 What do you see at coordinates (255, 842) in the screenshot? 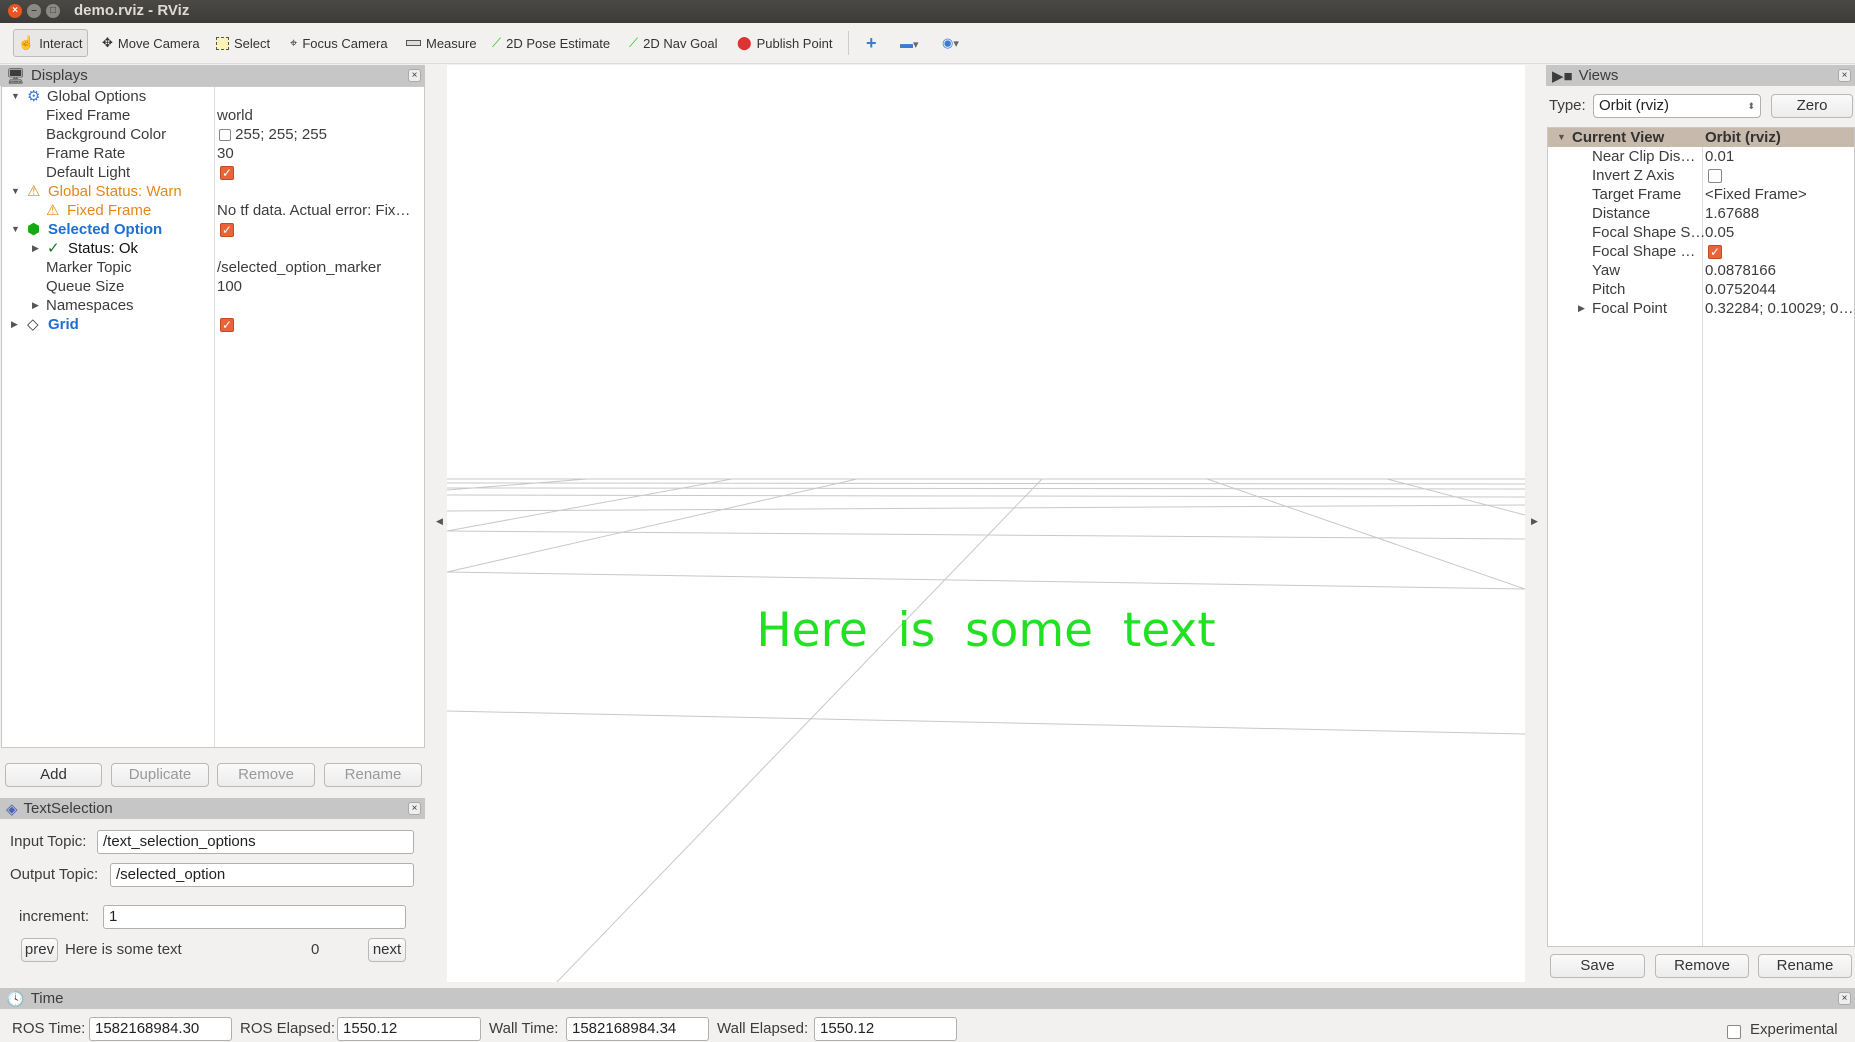
I see `input-topic-field: /text_selection_options` at bounding box center [255, 842].